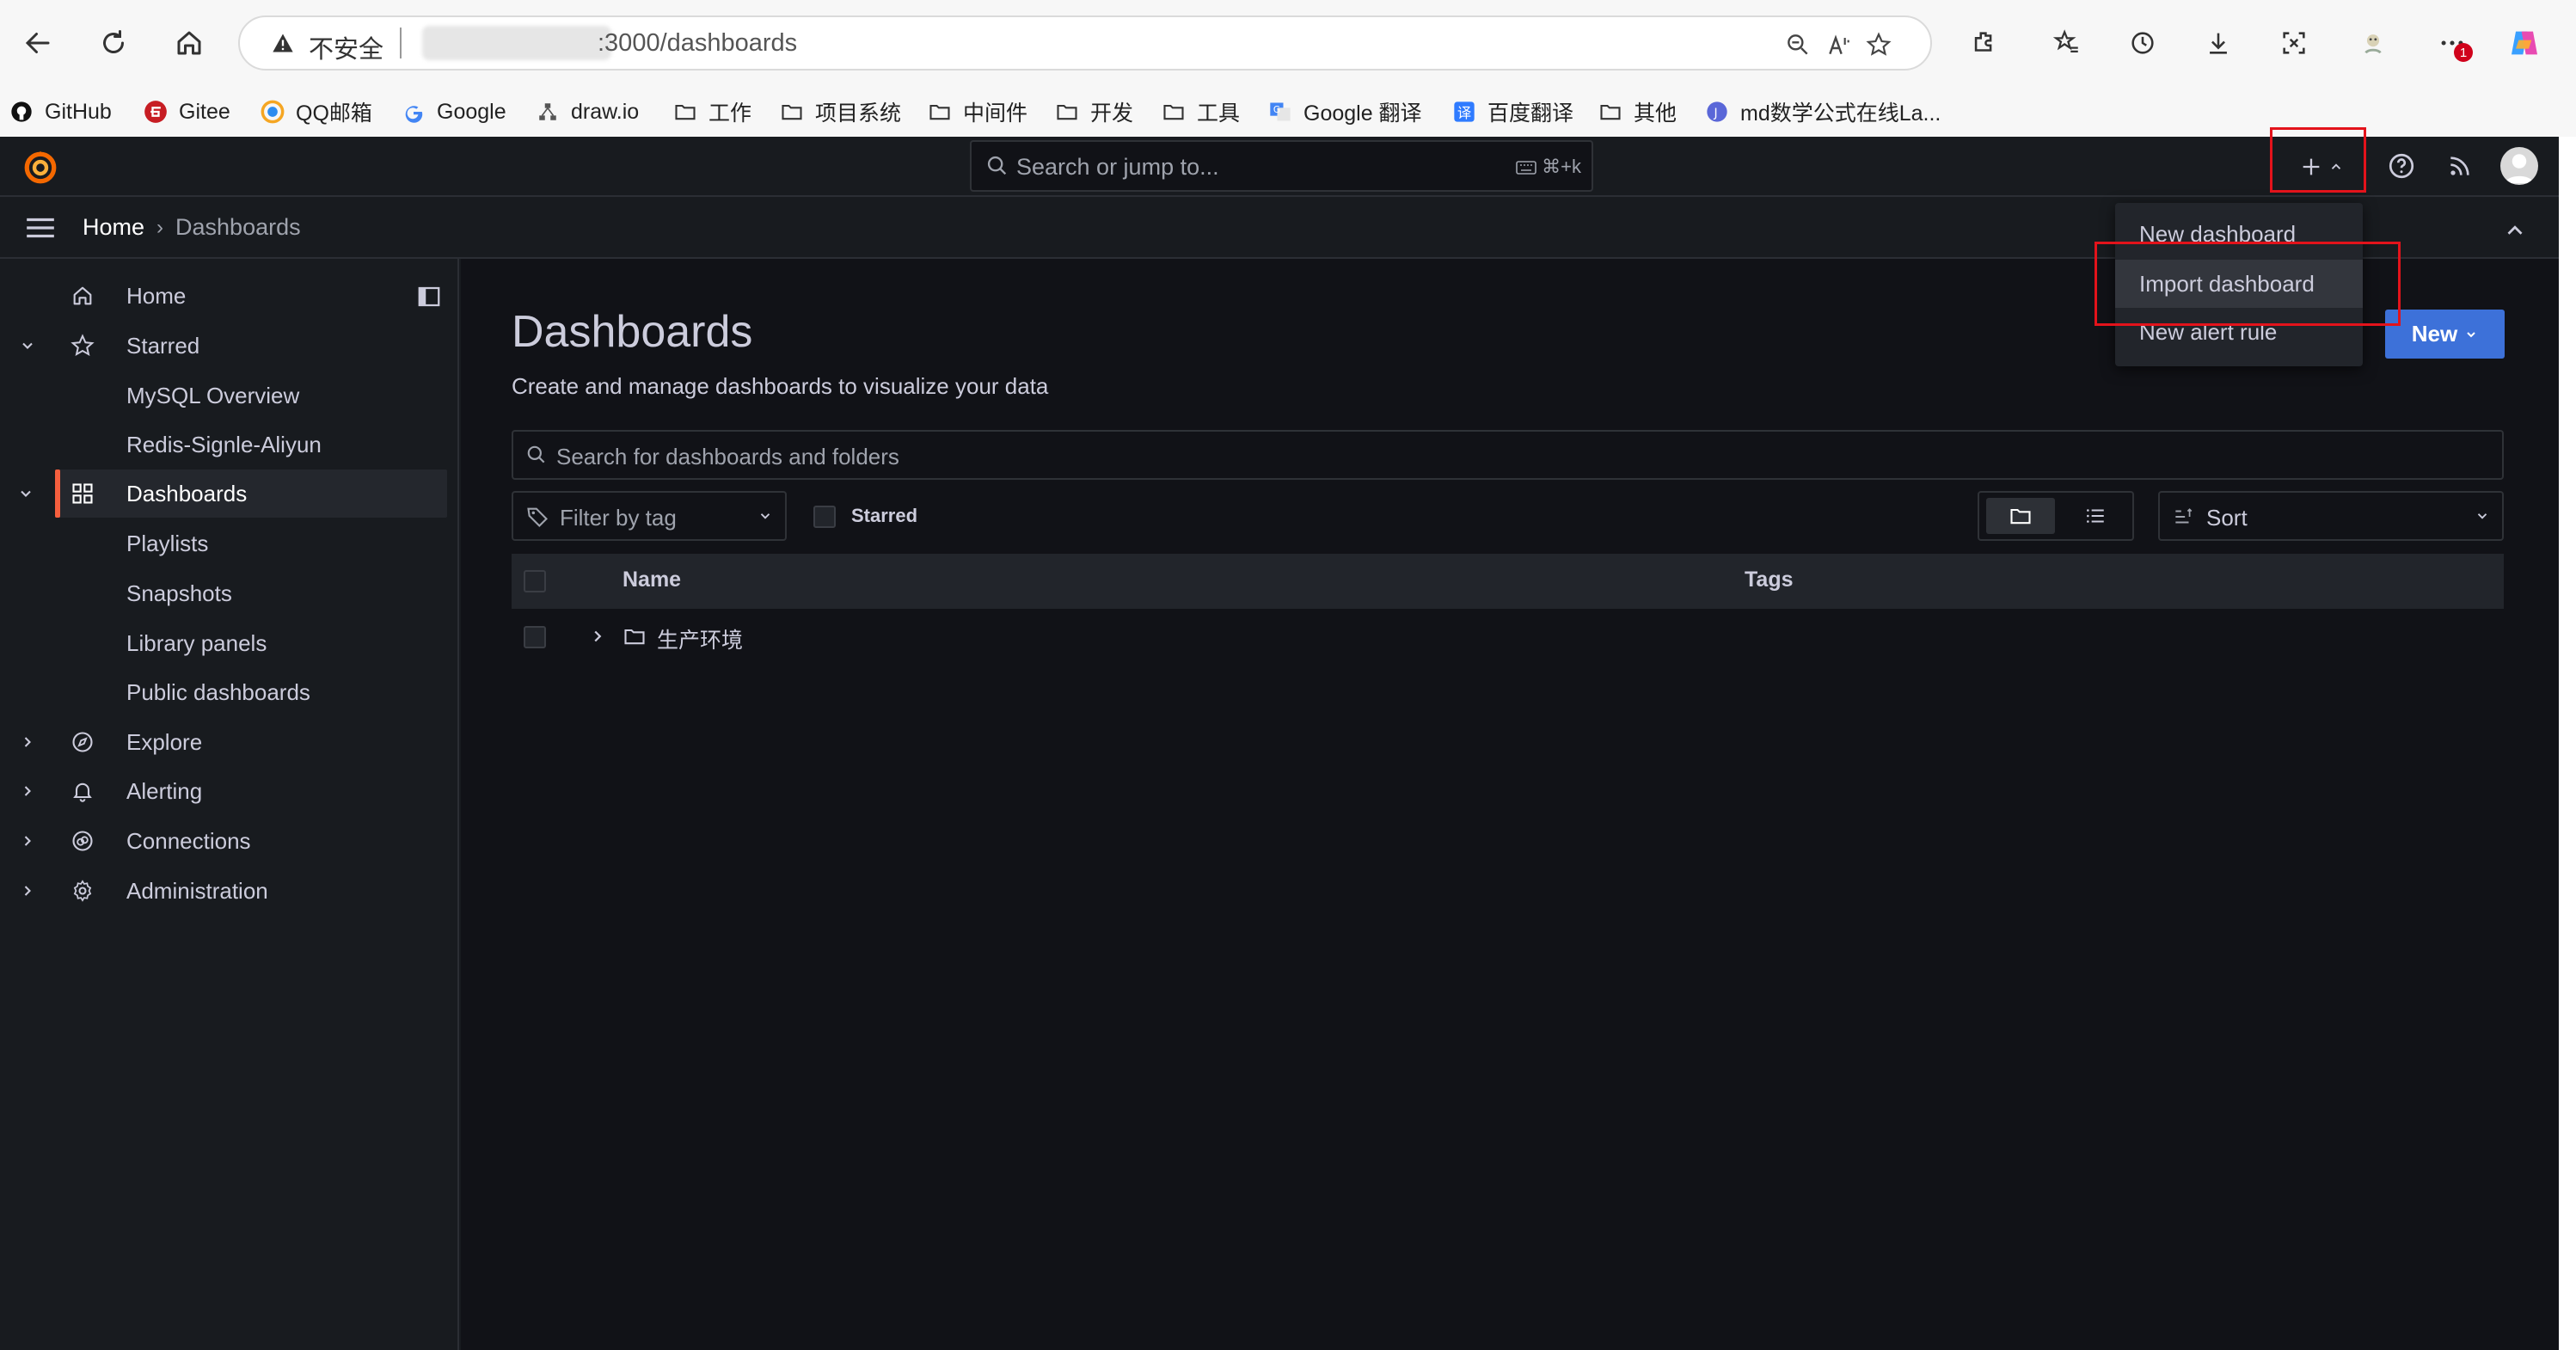 The height and width of the screenshot is (1350, 2576). I want to click on bookmark-folder-middleware: 中间件, so click(977, 112).